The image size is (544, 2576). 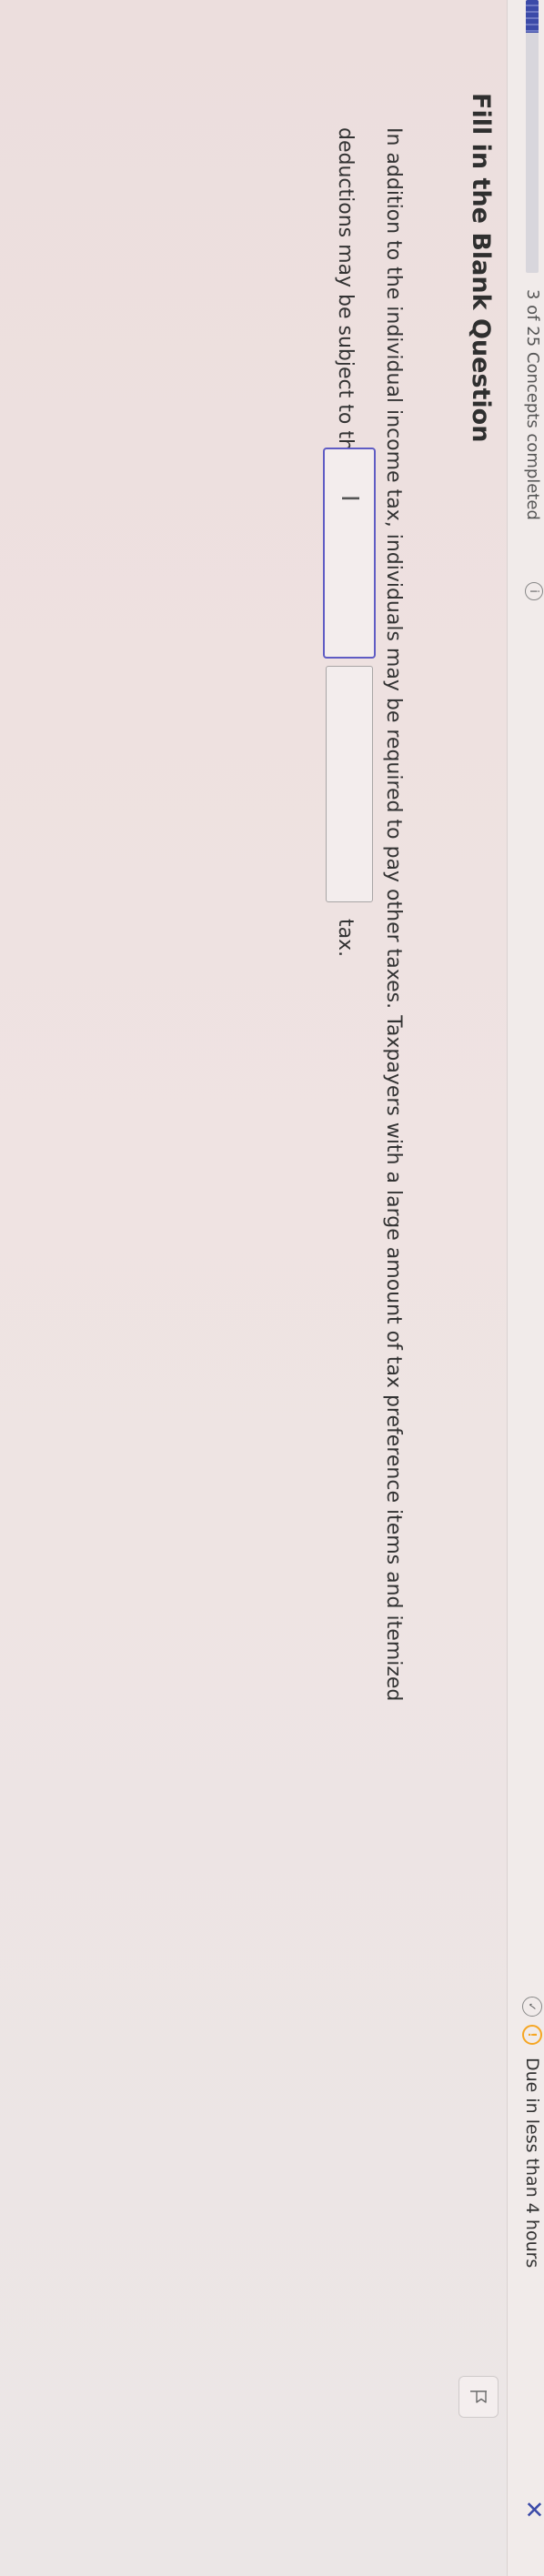 What do you see at coordinates (349, 498) in the screenshot?
I see `text-cursor-icon: I` at bounding box center [349, 498].